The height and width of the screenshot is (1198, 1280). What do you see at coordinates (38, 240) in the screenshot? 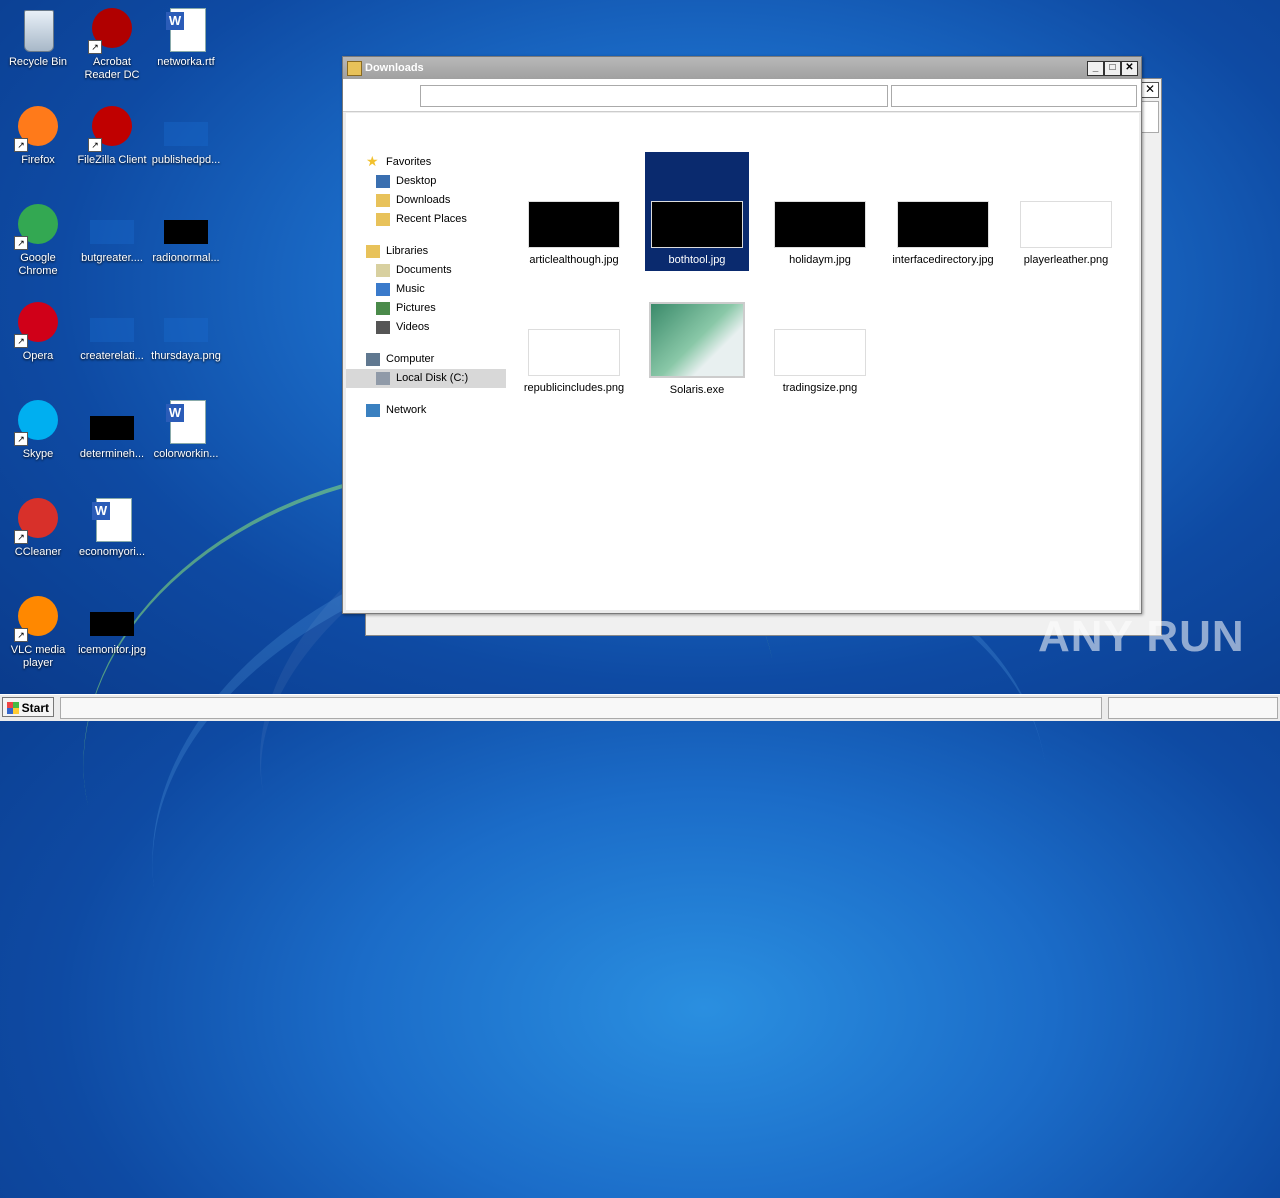
I see `desktop-icon: ↗ Google Chrome` at bounding box center [38, 240].